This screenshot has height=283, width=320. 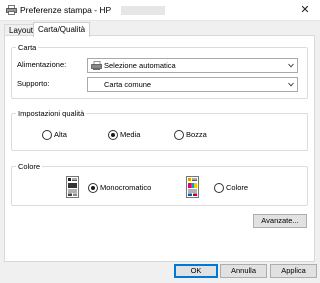 I want to click on color-document-icon, so click(x=192, y=187).